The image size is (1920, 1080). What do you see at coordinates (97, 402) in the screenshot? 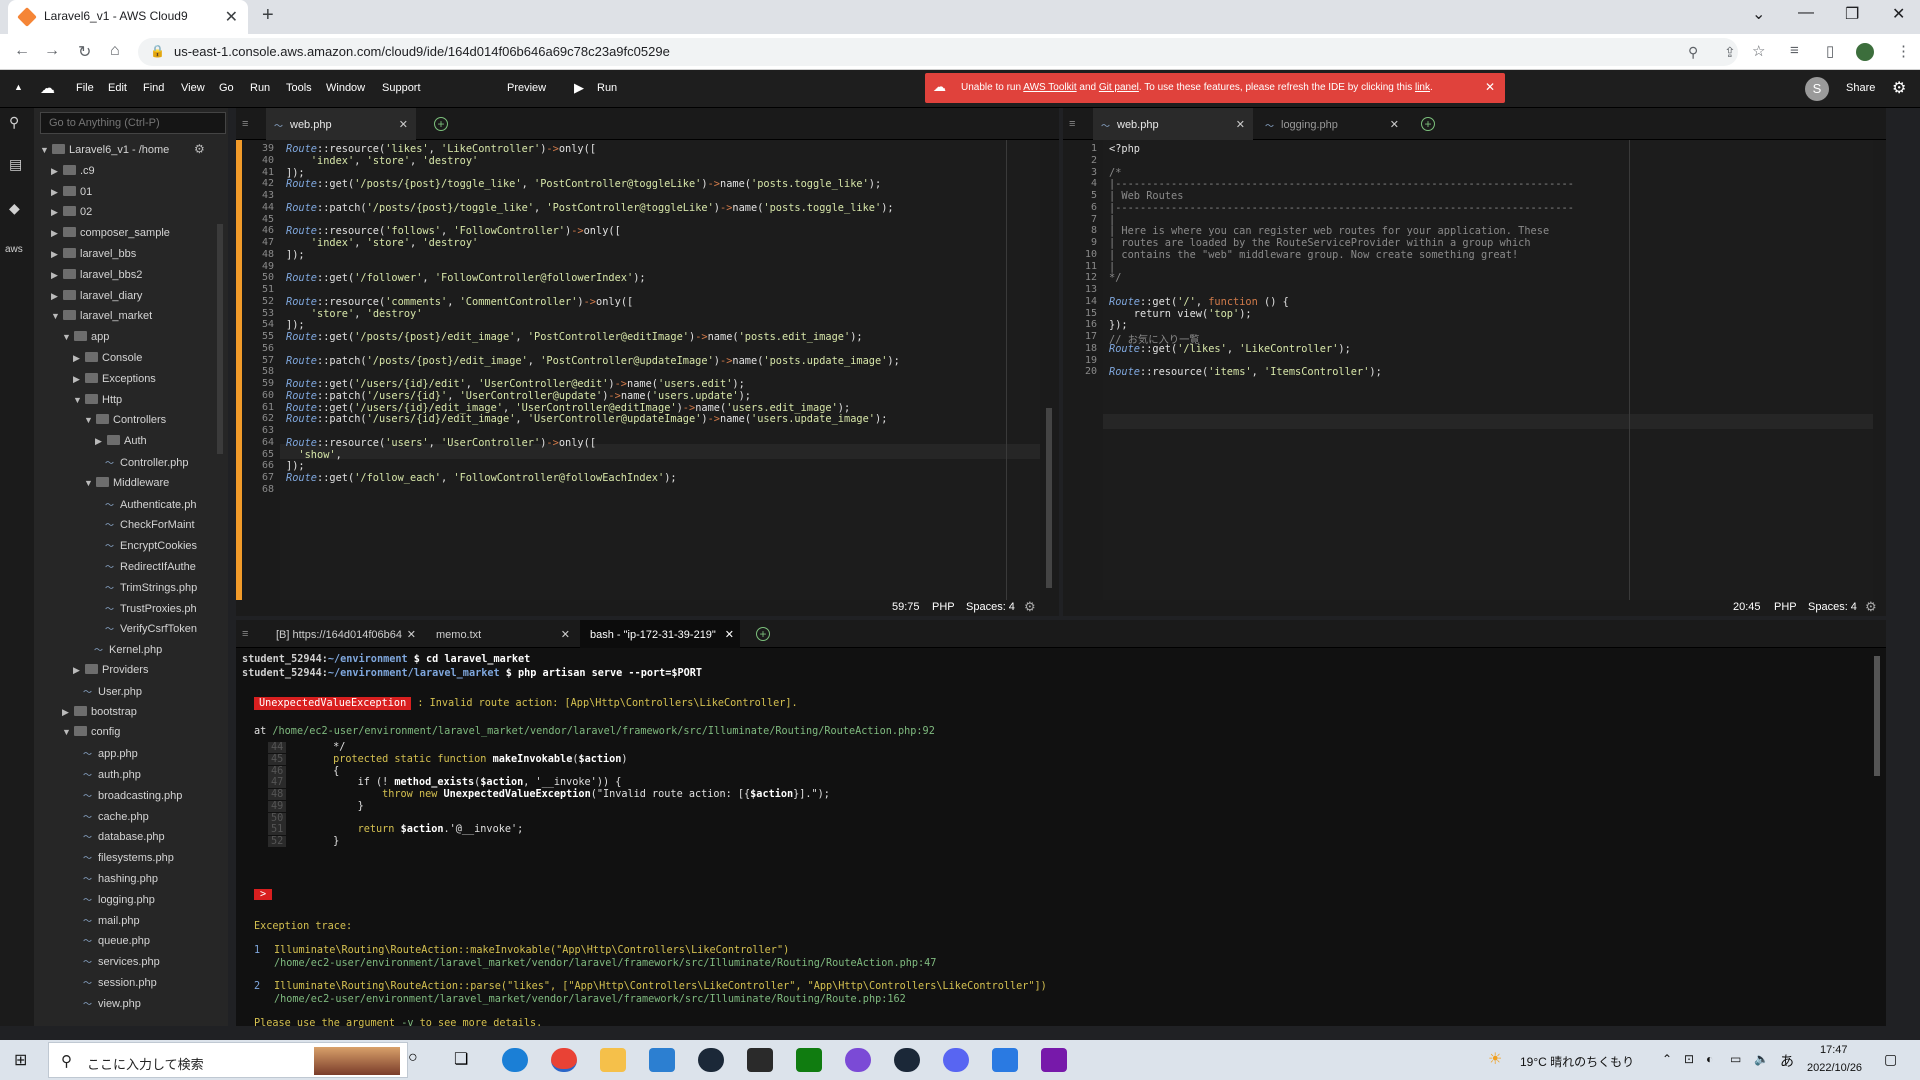
I see `tree-folder: ▼ Http` at bounding box center [97, 402].